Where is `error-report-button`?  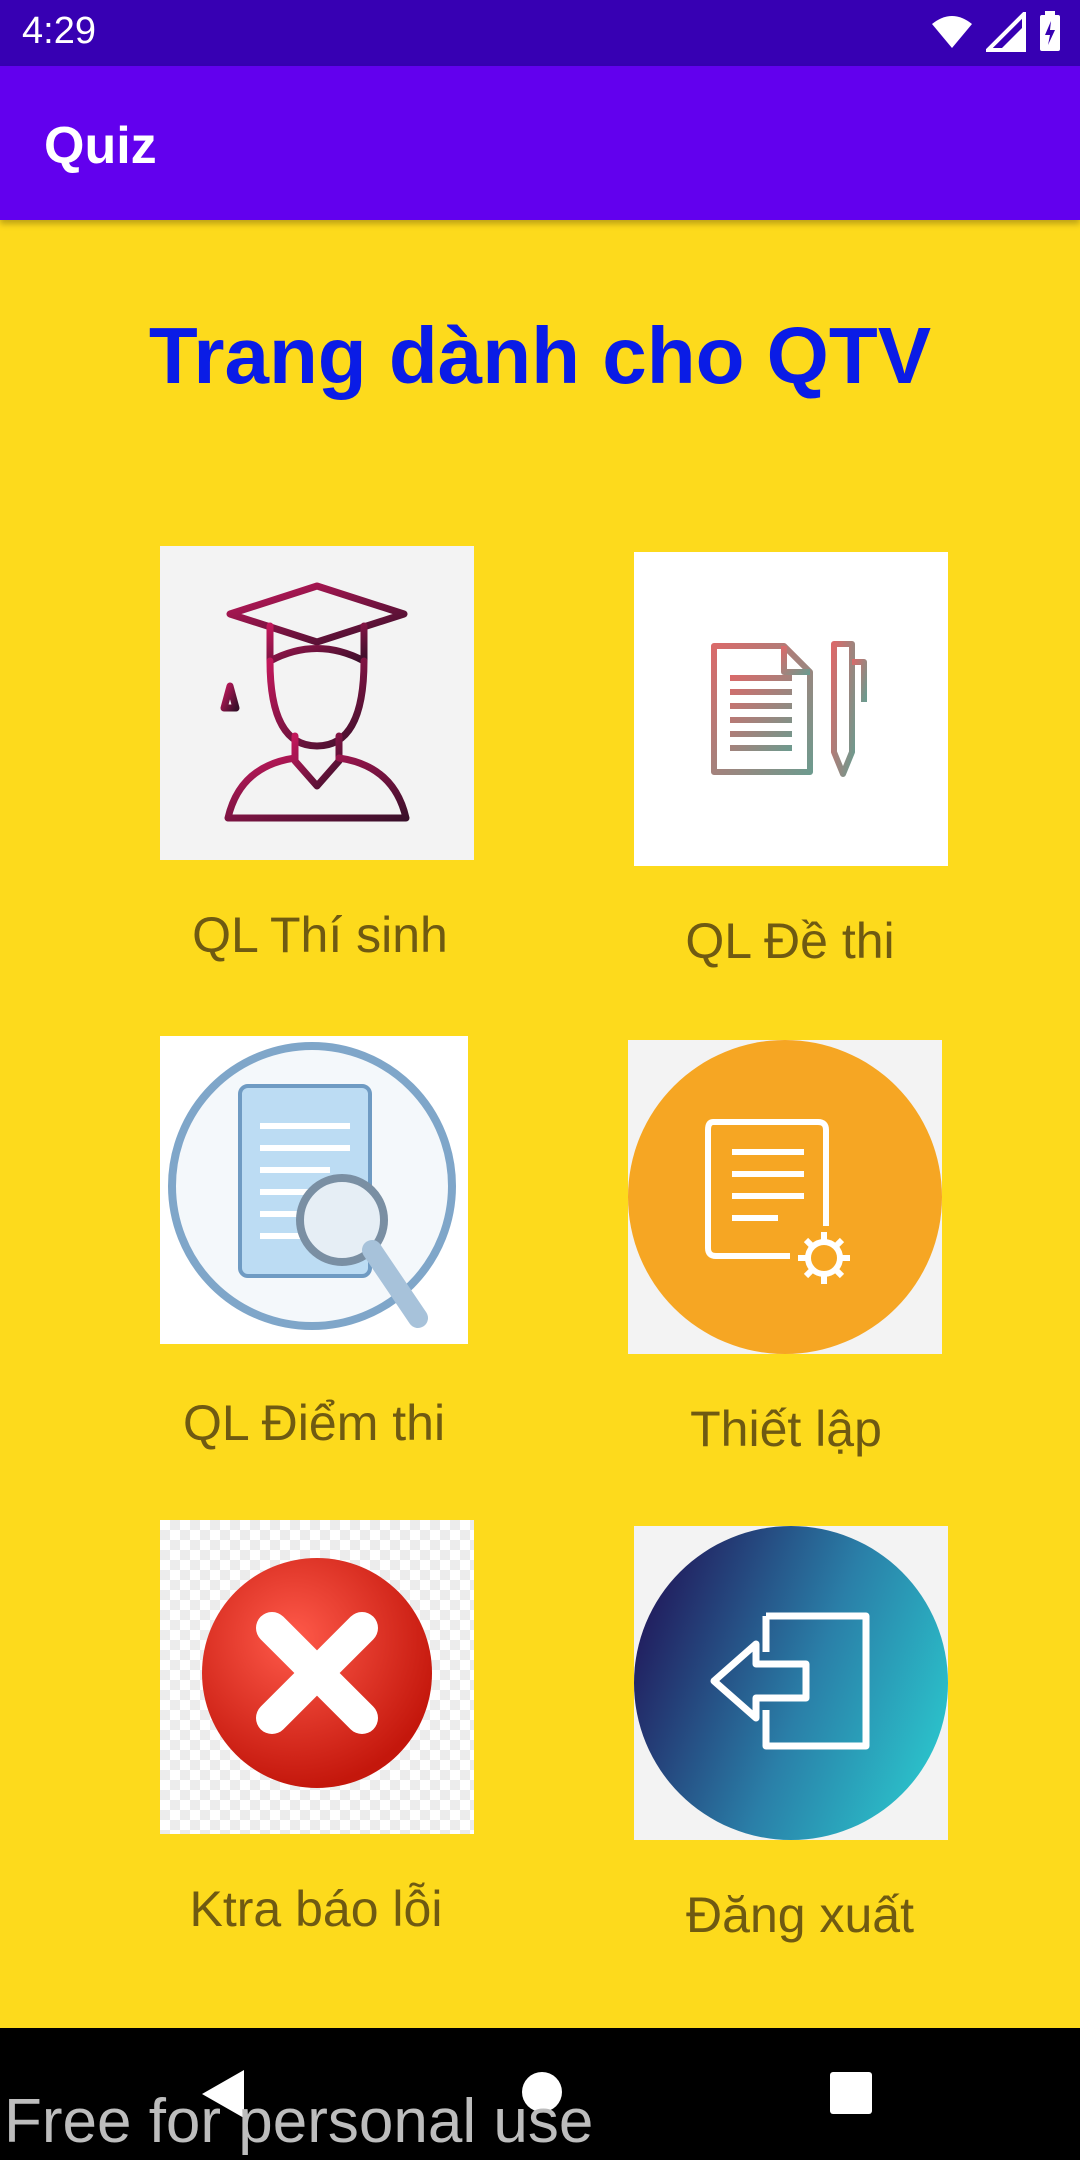
error-report-button is located at coordinates (317, 1677).